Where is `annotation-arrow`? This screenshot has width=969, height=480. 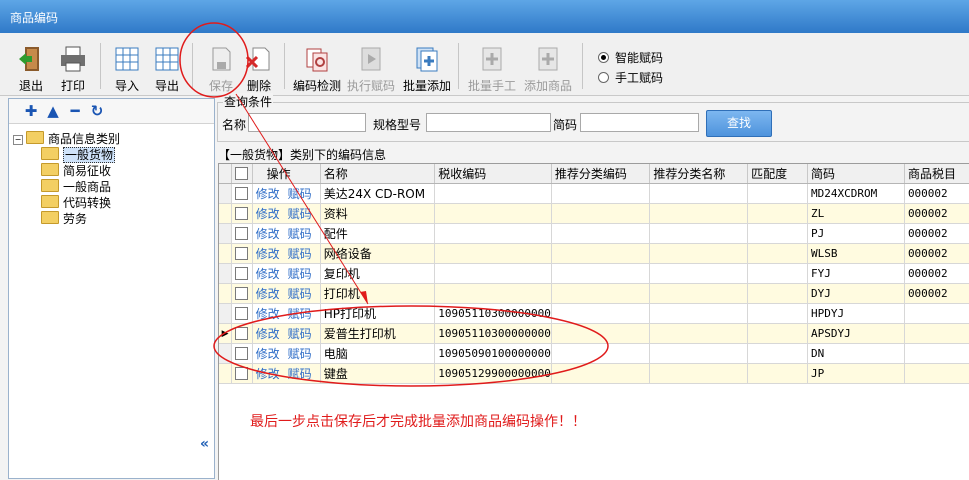 annotation-arrow is located at coordinates (302, 199).